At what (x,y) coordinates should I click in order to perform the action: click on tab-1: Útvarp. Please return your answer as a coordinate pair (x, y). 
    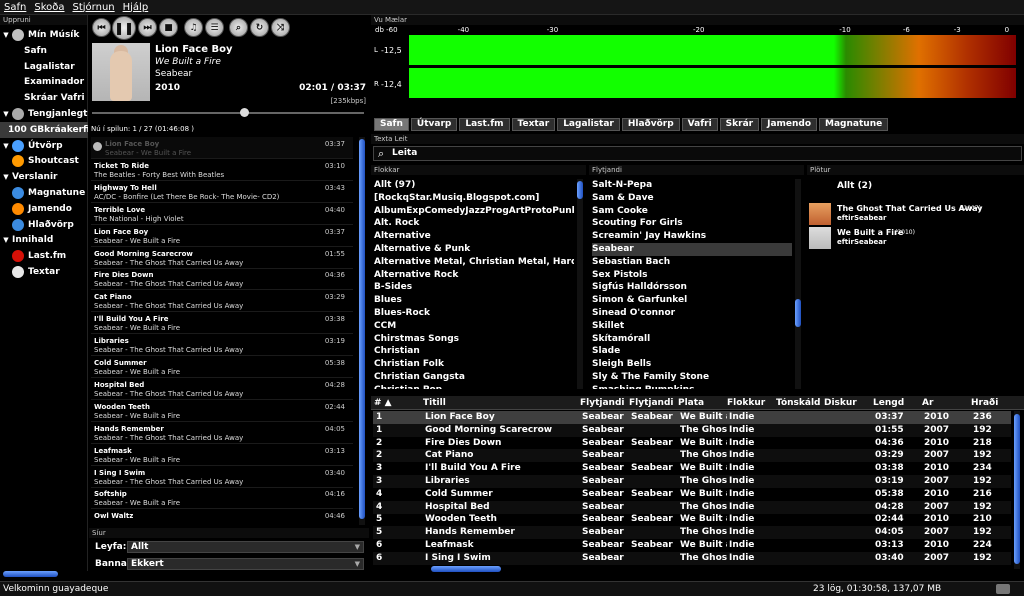
    Looking at the image, I should click on (434, 124).